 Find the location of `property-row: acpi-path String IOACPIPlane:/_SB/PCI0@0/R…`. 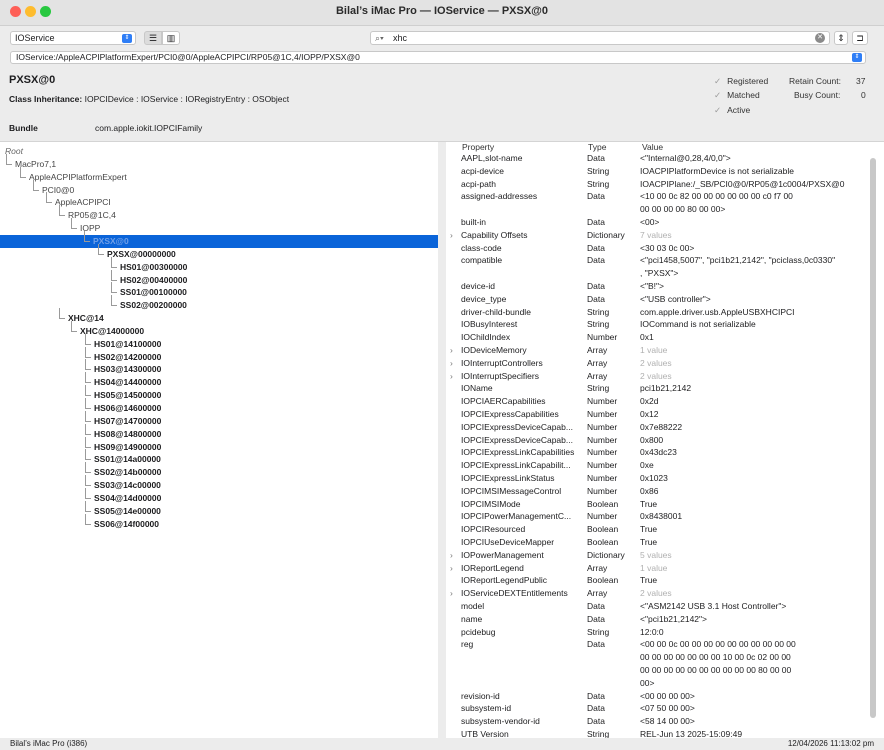

property-row: acpi-path String IOACPIPlane:/_SB/PCI0@0/R… is located at coordinates (661, 184).